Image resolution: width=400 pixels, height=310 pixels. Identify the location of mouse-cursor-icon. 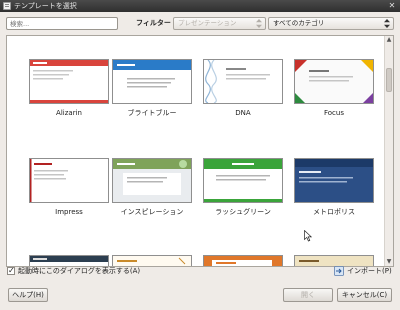
(308, 236).